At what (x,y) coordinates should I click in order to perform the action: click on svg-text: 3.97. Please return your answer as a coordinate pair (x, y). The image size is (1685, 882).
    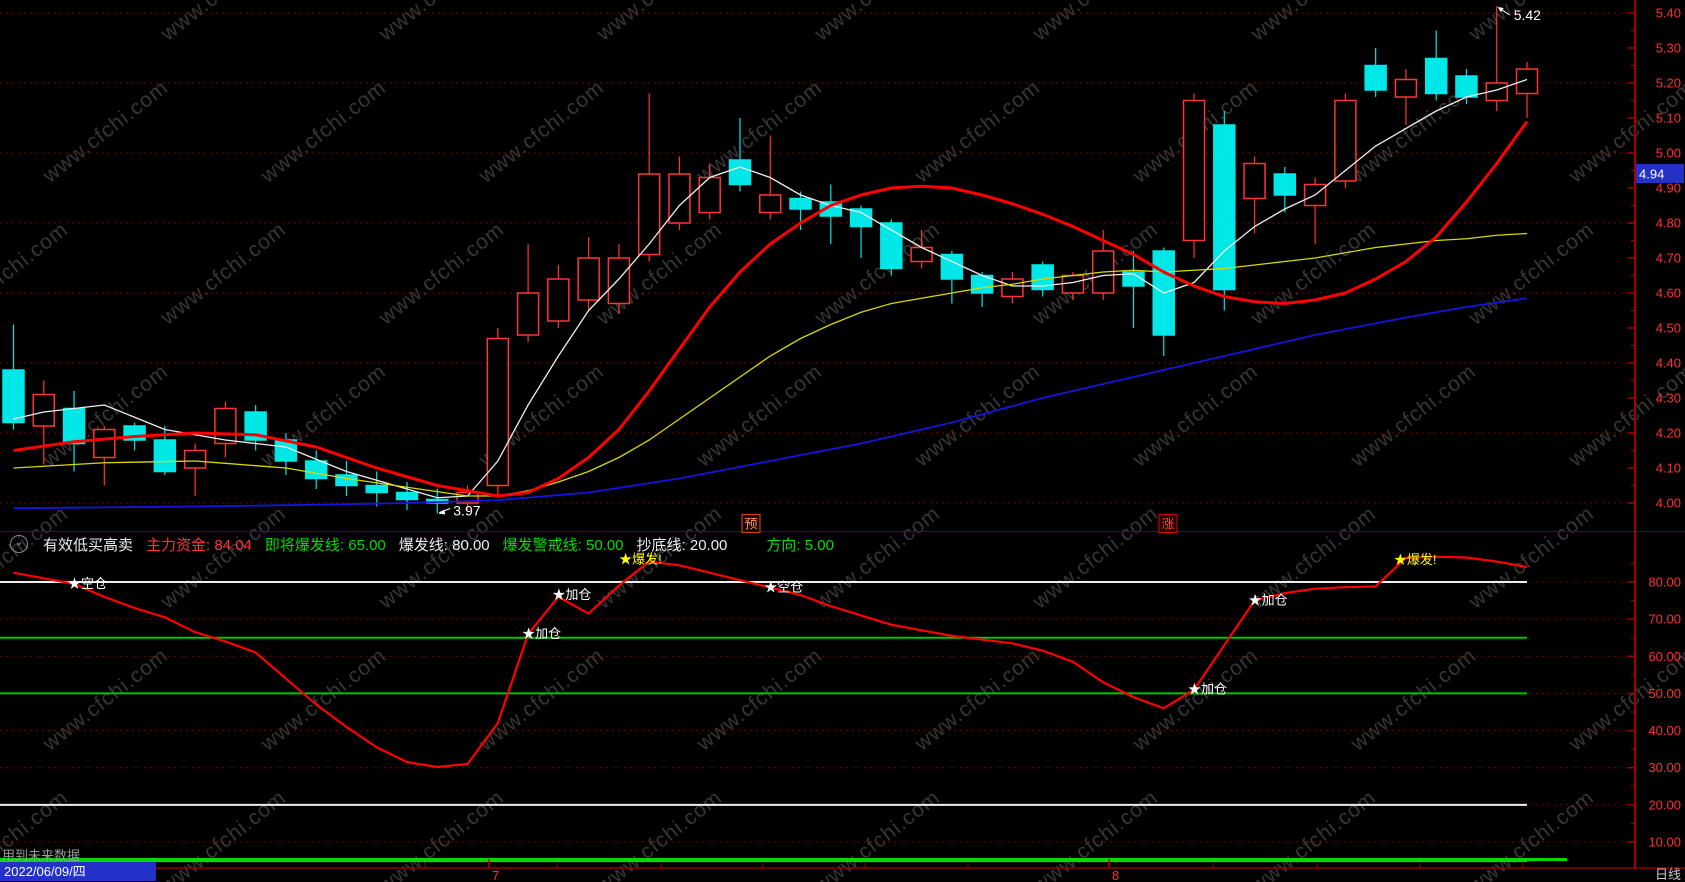
    Looking at the image, I should click on (466, 511).